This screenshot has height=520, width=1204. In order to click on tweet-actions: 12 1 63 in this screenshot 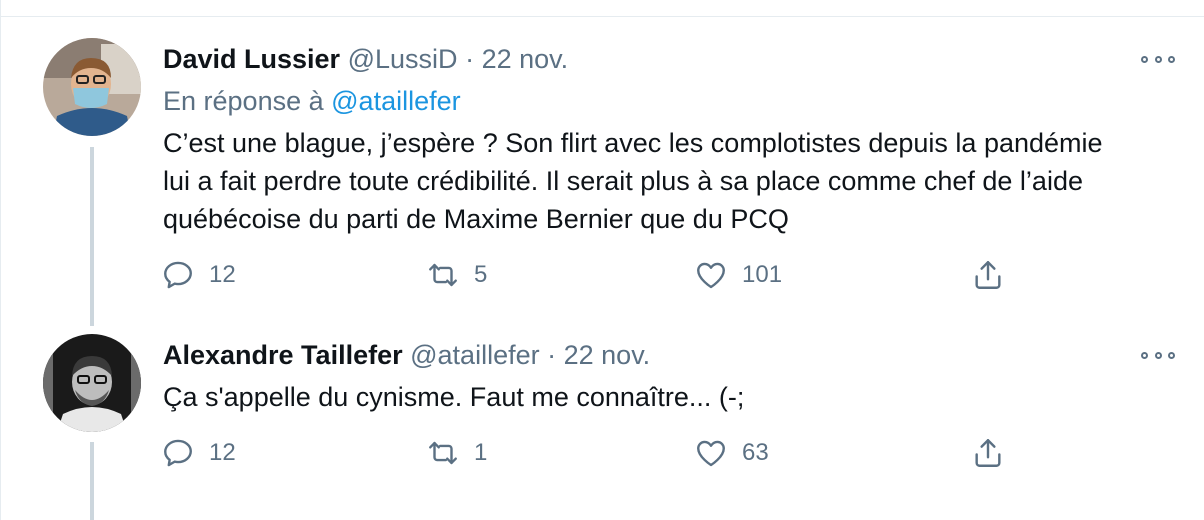, I will do `click(591, 453)`.